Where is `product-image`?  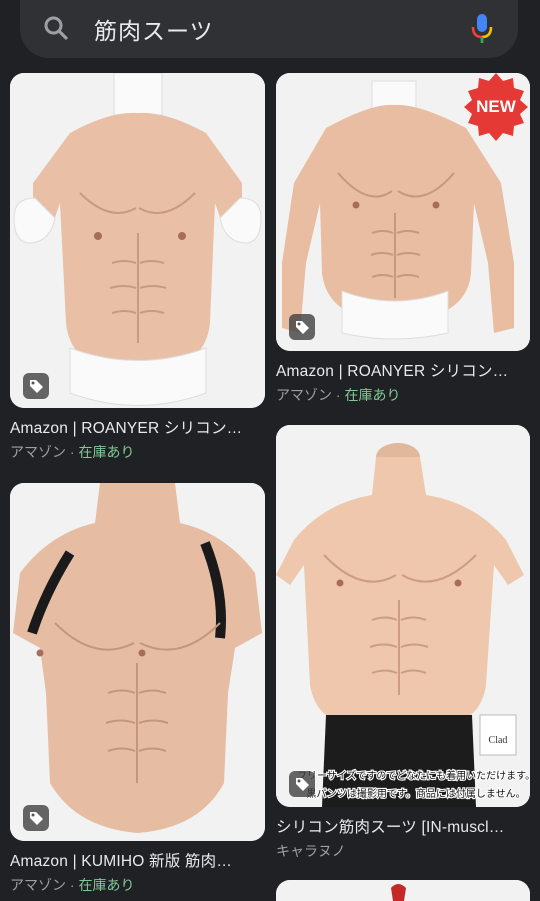 product-image is located at coordinates (403, 890).